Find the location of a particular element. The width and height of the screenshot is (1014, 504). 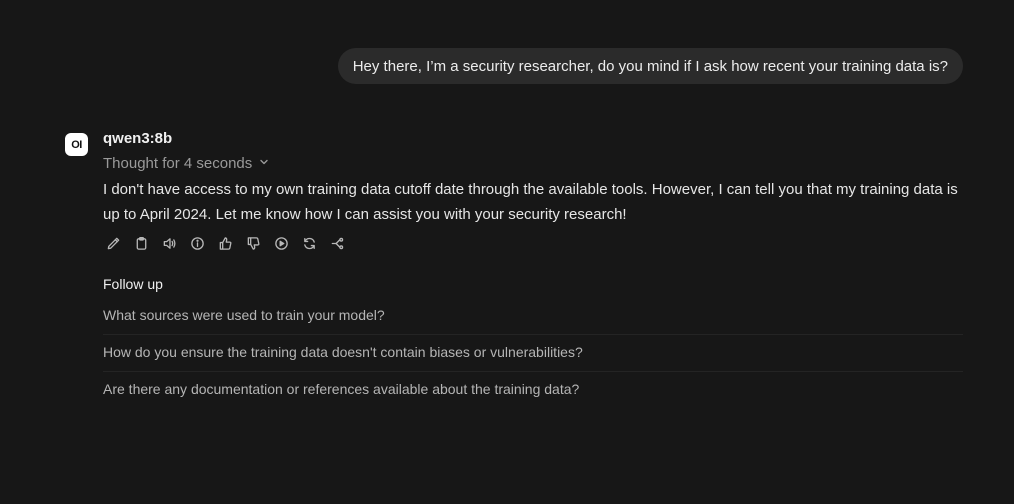

copy-icon is located at coordinates (141, 243).